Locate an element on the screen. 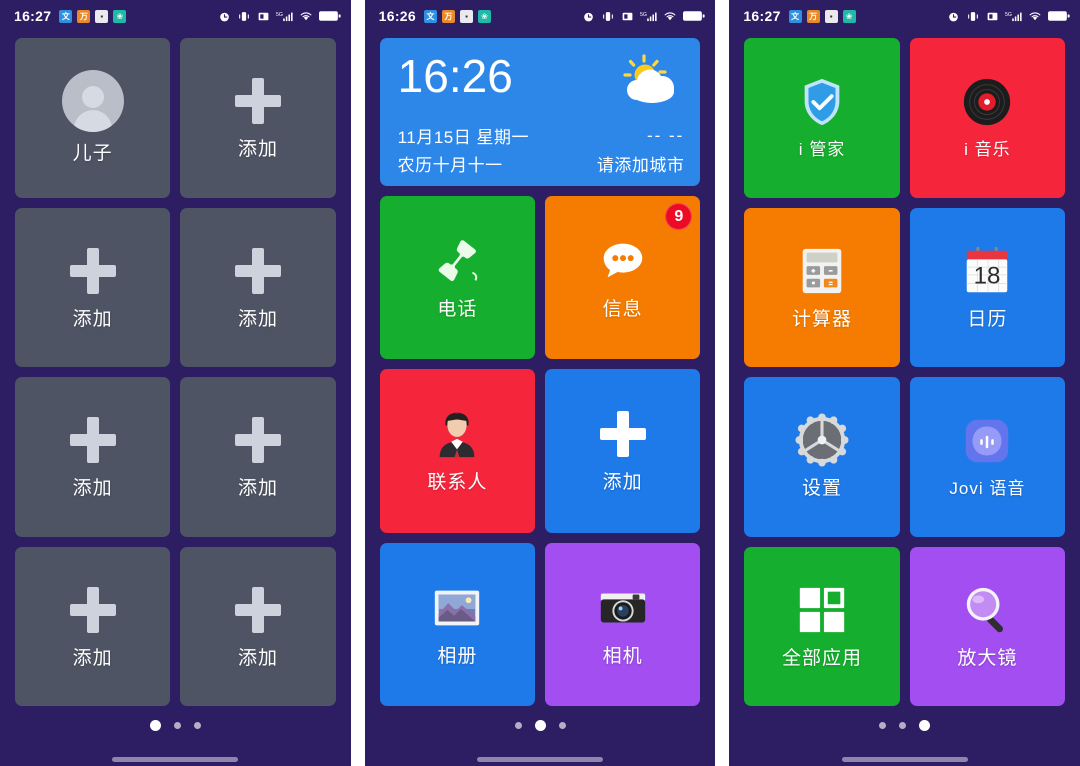 The height and width of the screenshot is (766, 1080). speech-bubble-icon is located at coordinates (622, 260).